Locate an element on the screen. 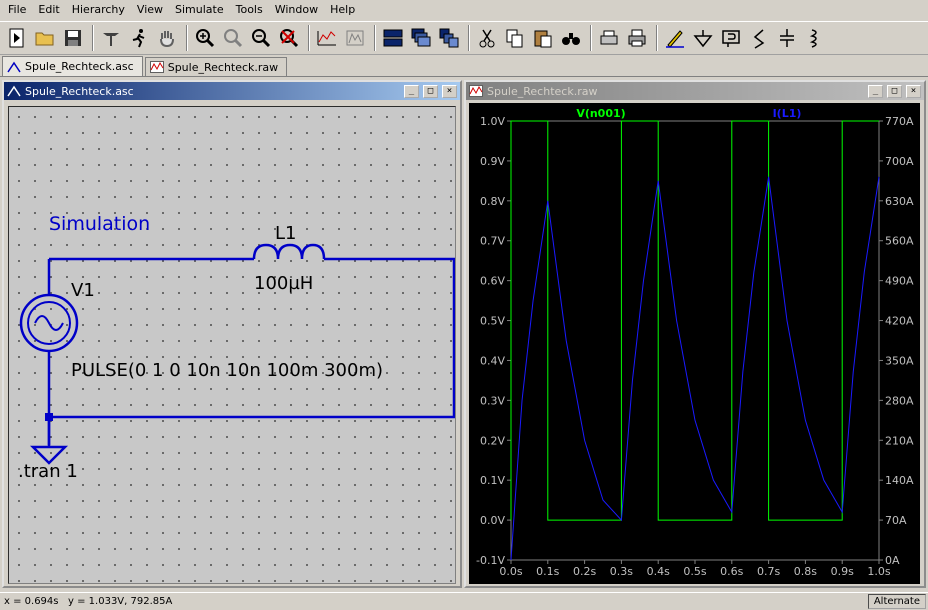 This screenshot has width=928, height=610. y-left-tick-label: 0.1V is located at coordinates (492, 480).